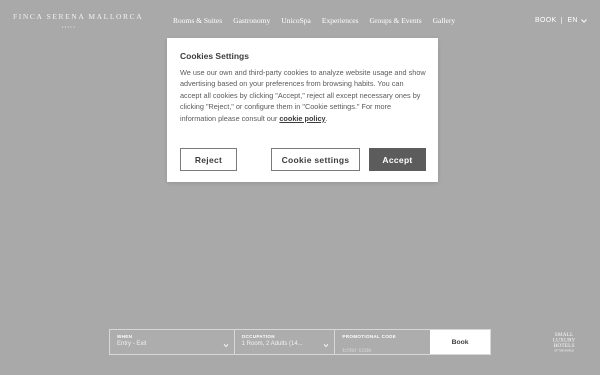 This screenshot has height=375, width=600. Describe the element at coordinates (258, 336) in the screenshot. I see `occupation-label: OCCUPATION` at that location.